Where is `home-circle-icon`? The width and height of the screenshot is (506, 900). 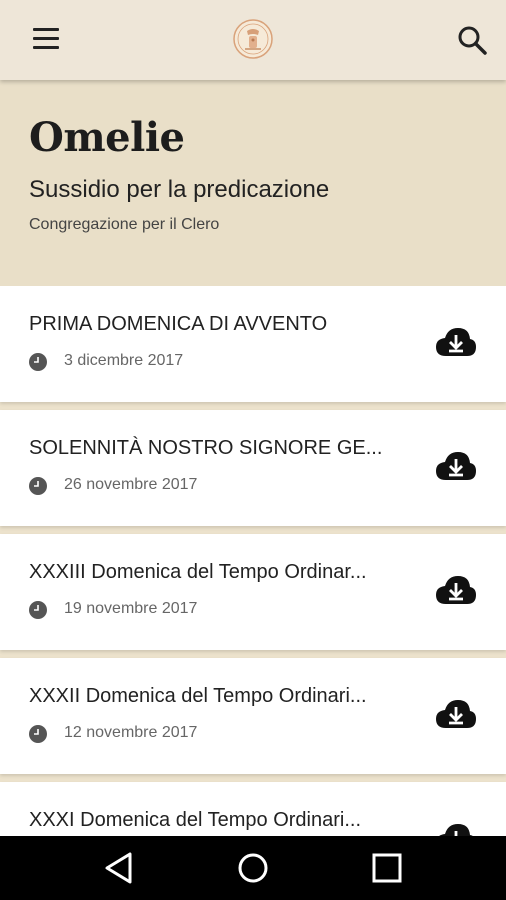
home-circle-icon is located at coordinates (253, 868).